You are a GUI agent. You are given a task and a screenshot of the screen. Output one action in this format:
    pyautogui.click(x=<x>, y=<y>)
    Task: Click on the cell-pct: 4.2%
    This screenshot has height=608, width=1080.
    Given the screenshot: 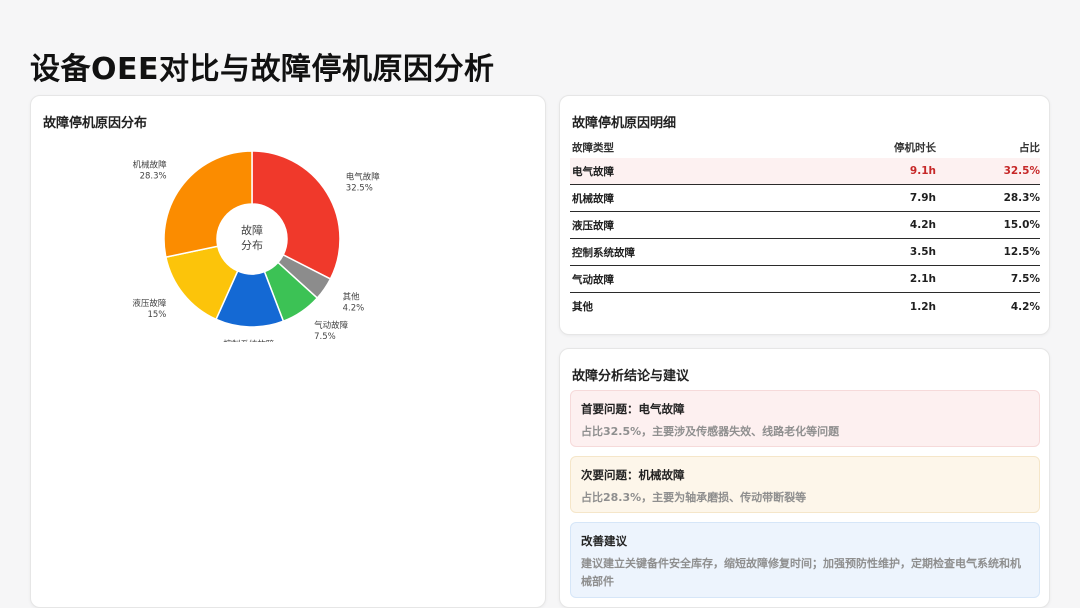 What is the action you would take?
    pyautogui.click(x=1025, y=306)
    